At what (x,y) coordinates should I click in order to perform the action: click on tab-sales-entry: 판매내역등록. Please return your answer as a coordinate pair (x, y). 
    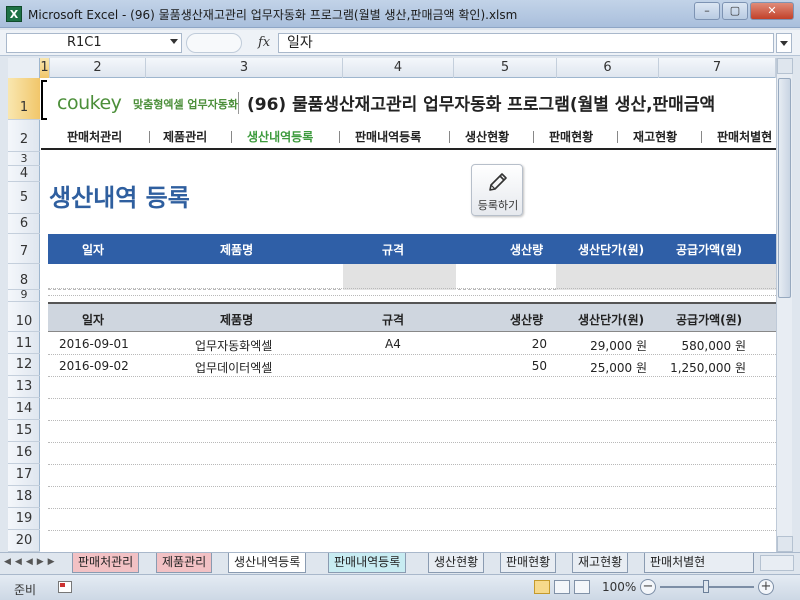
    Looking at the image, I should click on (367, 563).